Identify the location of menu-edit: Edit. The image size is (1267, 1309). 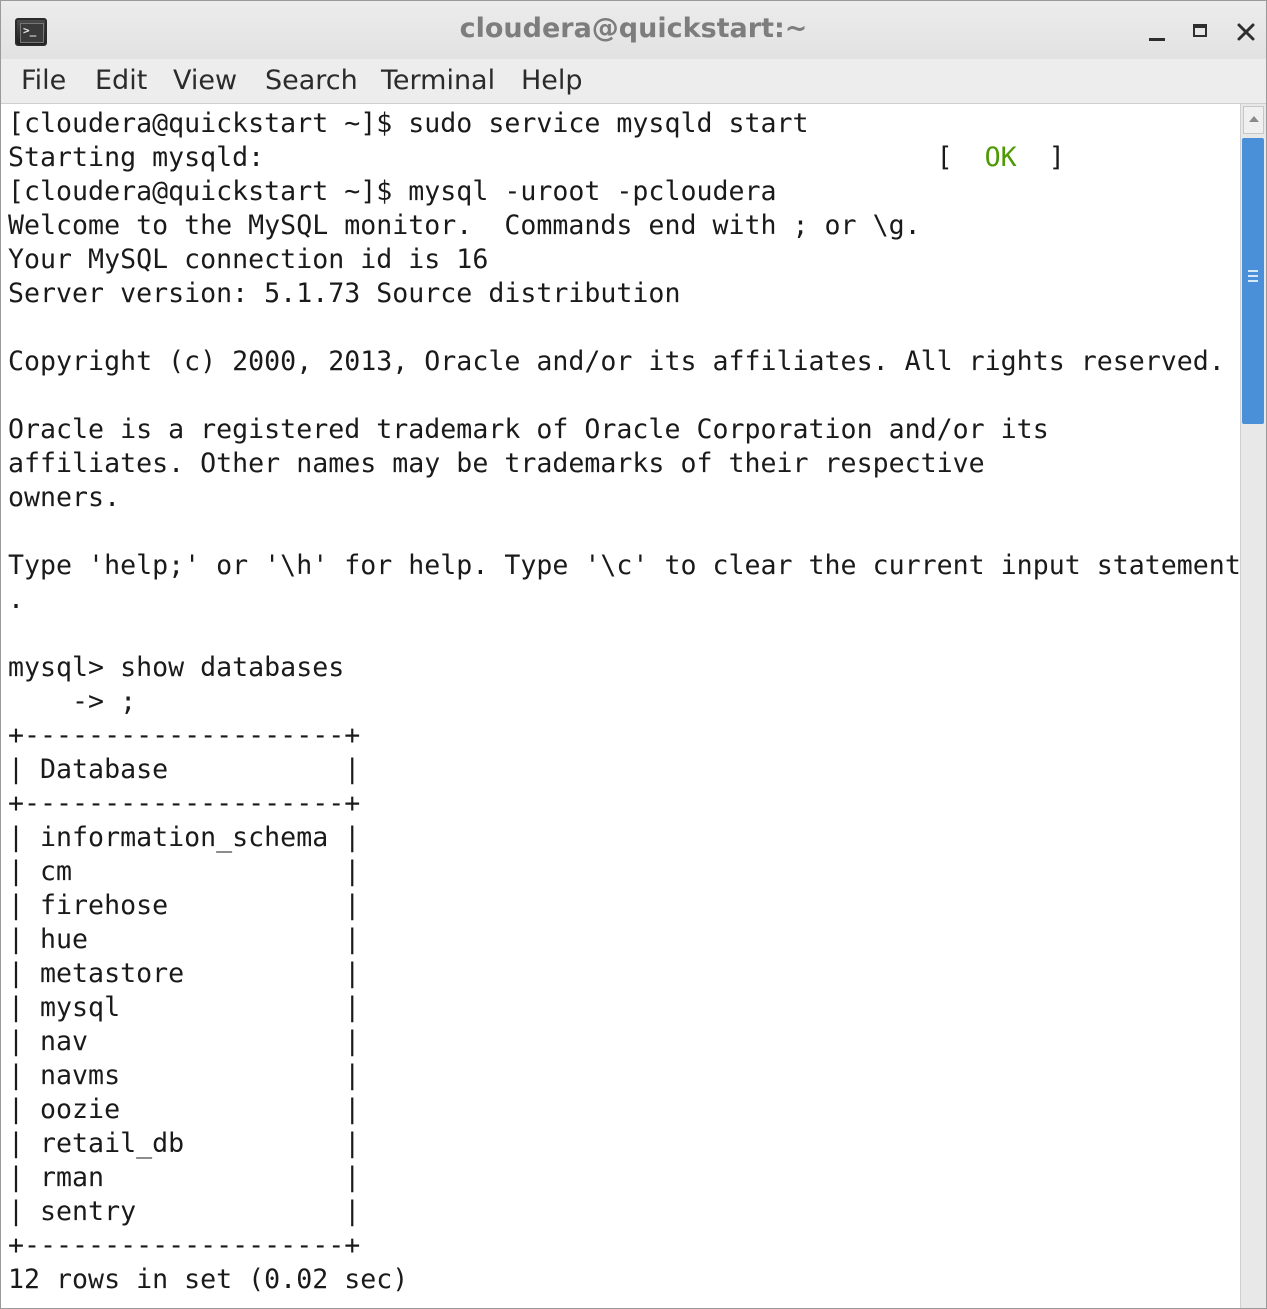
(121, 81).